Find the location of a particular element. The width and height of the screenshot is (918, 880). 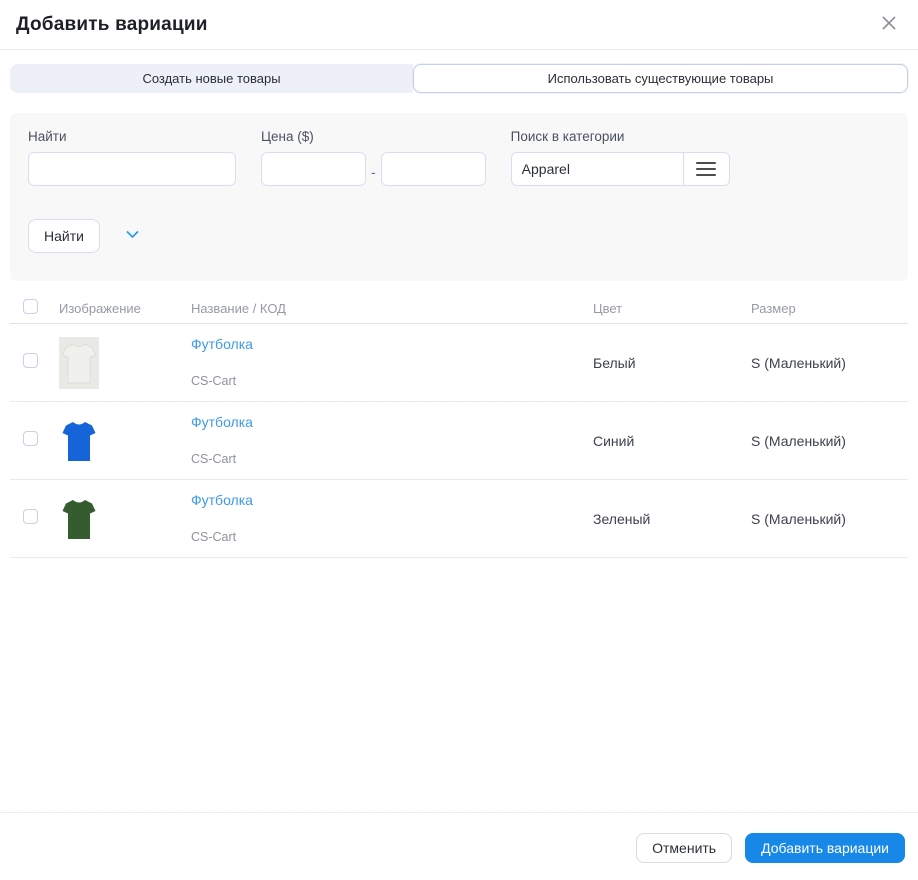

cancel-button: Отменить is located at coordinates (684, 848).